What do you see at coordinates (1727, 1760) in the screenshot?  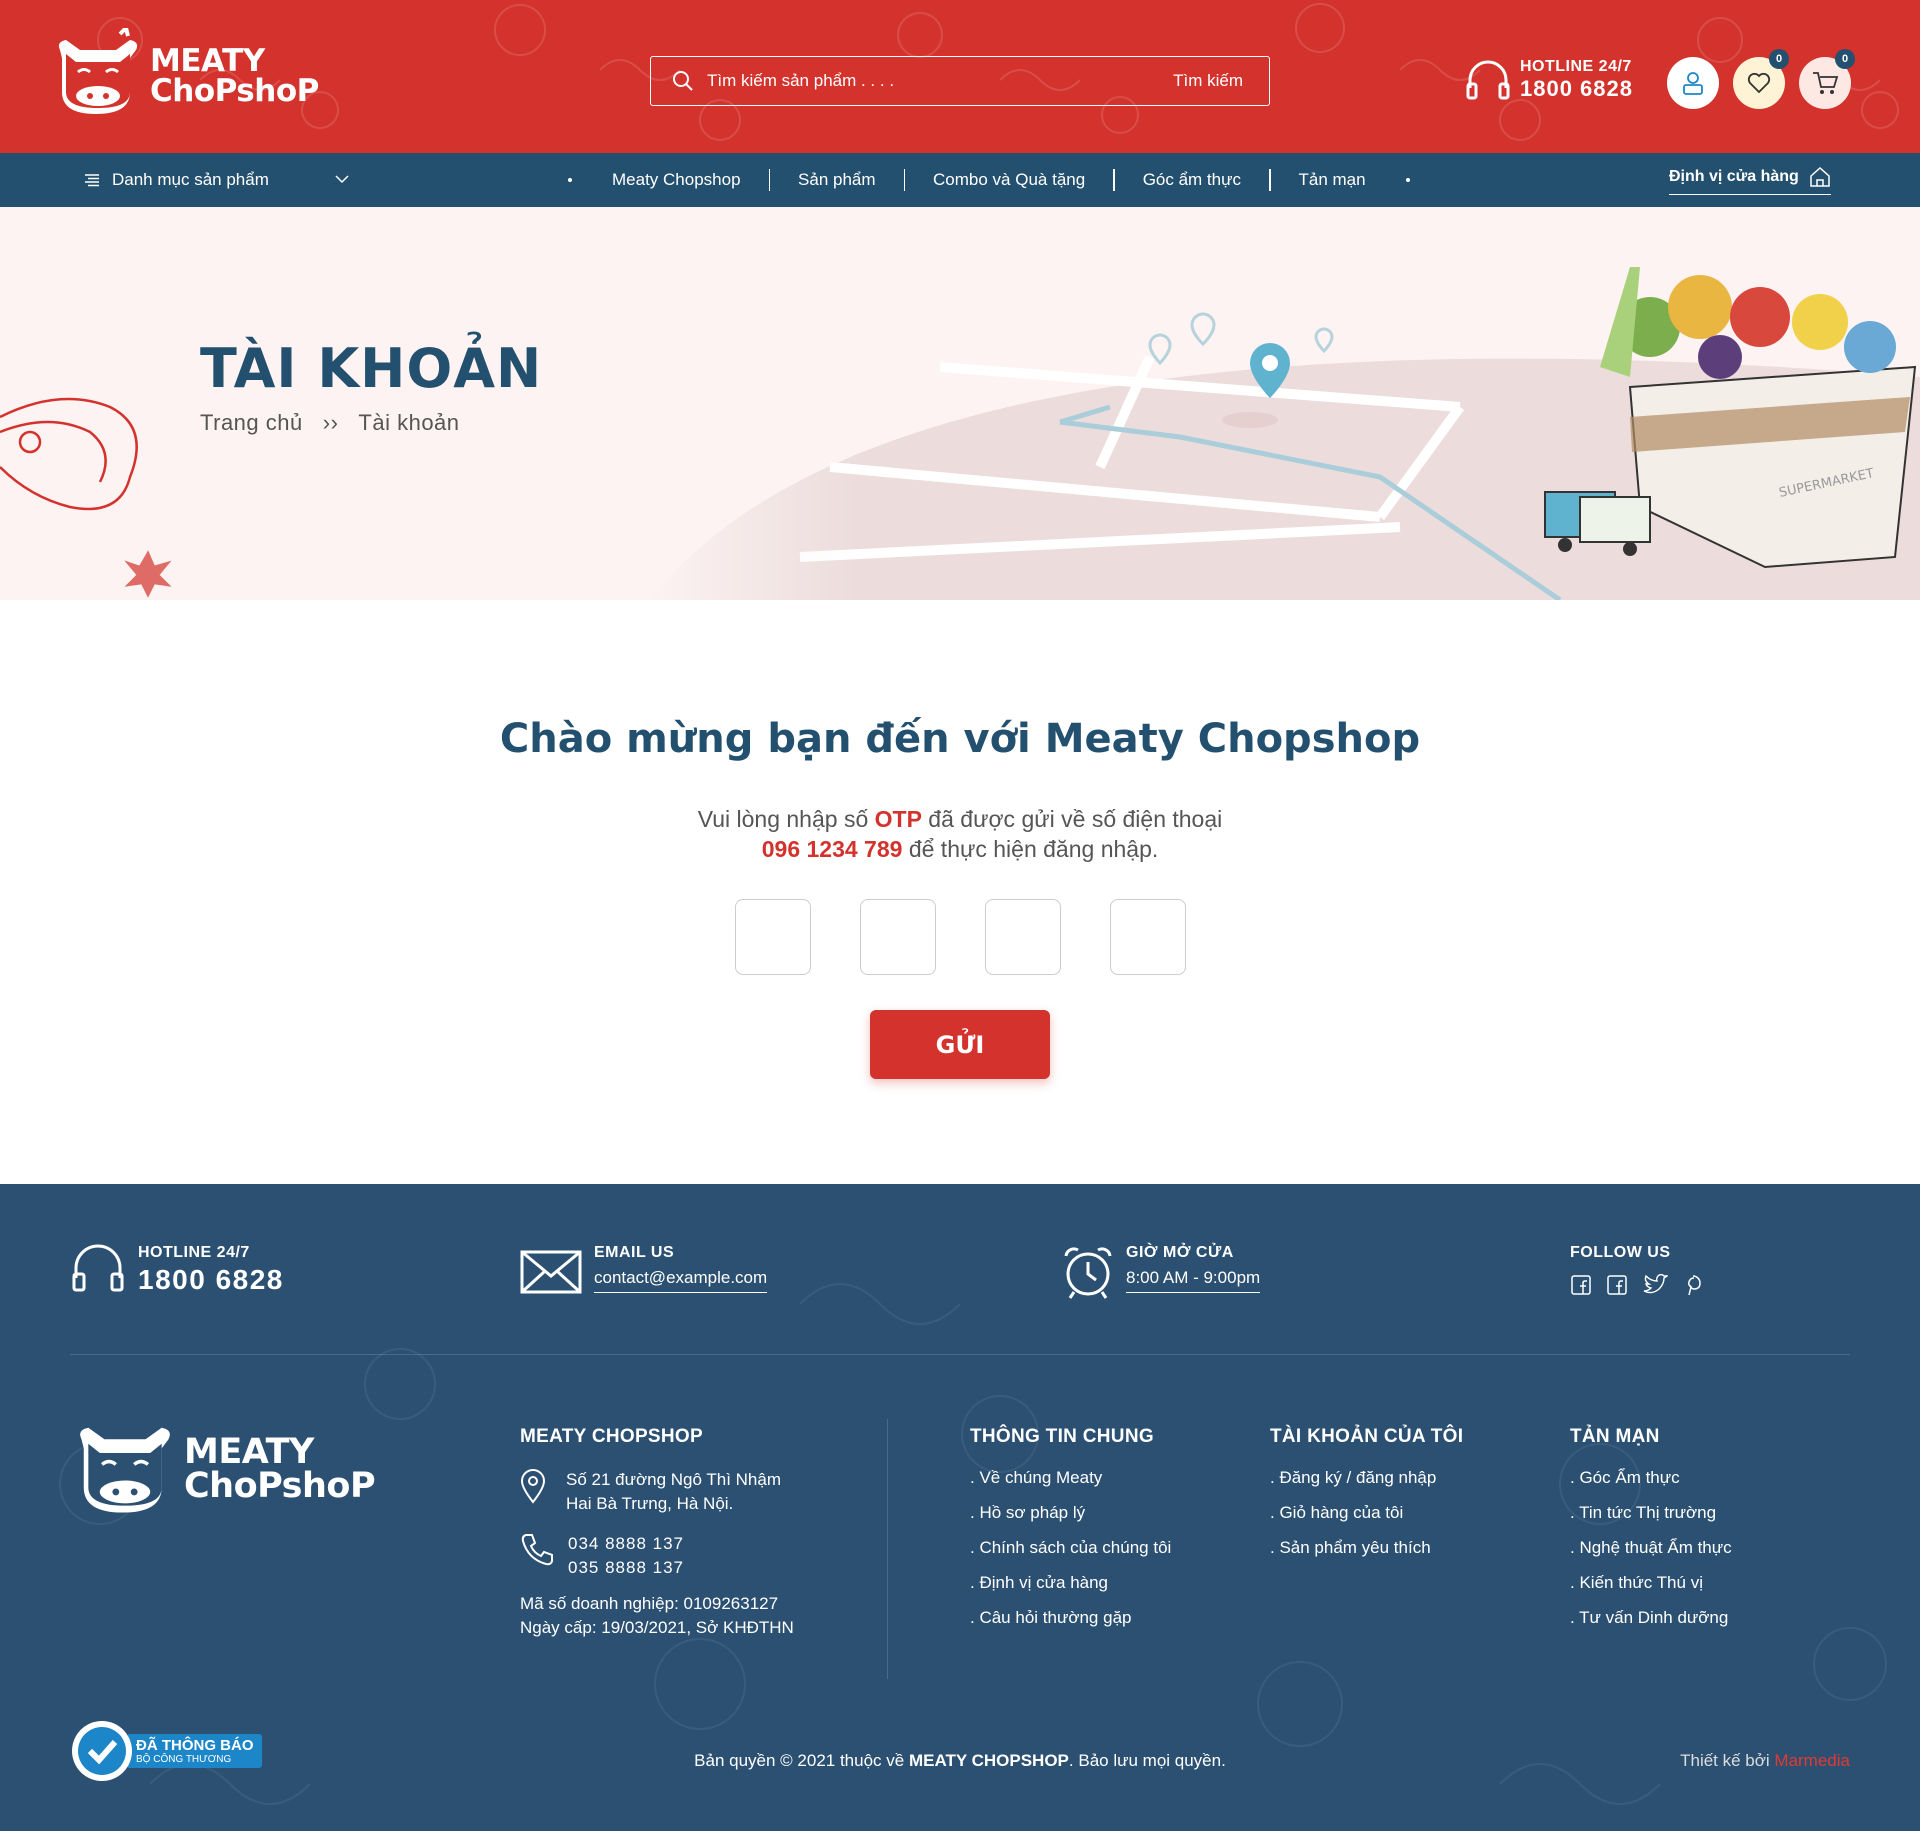 I see `design-pre: Thiết kế bởi` at bounding box center [1727, 1760].